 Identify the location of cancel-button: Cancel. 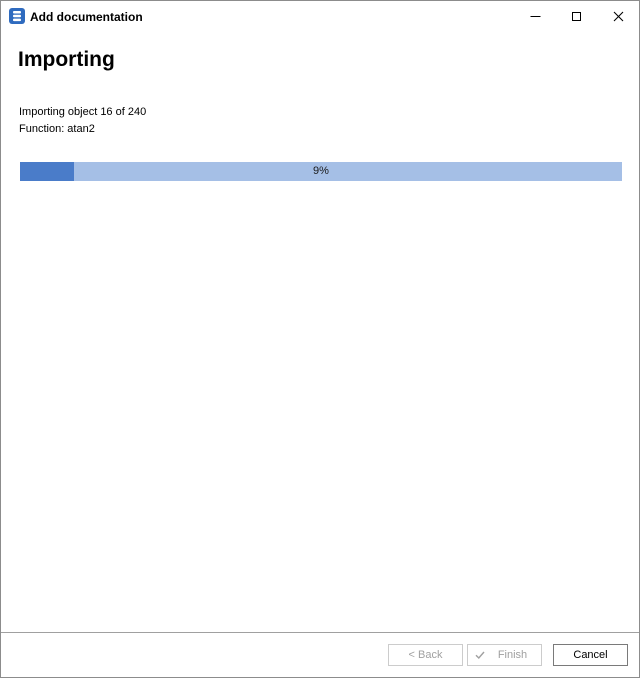
(590, 655).